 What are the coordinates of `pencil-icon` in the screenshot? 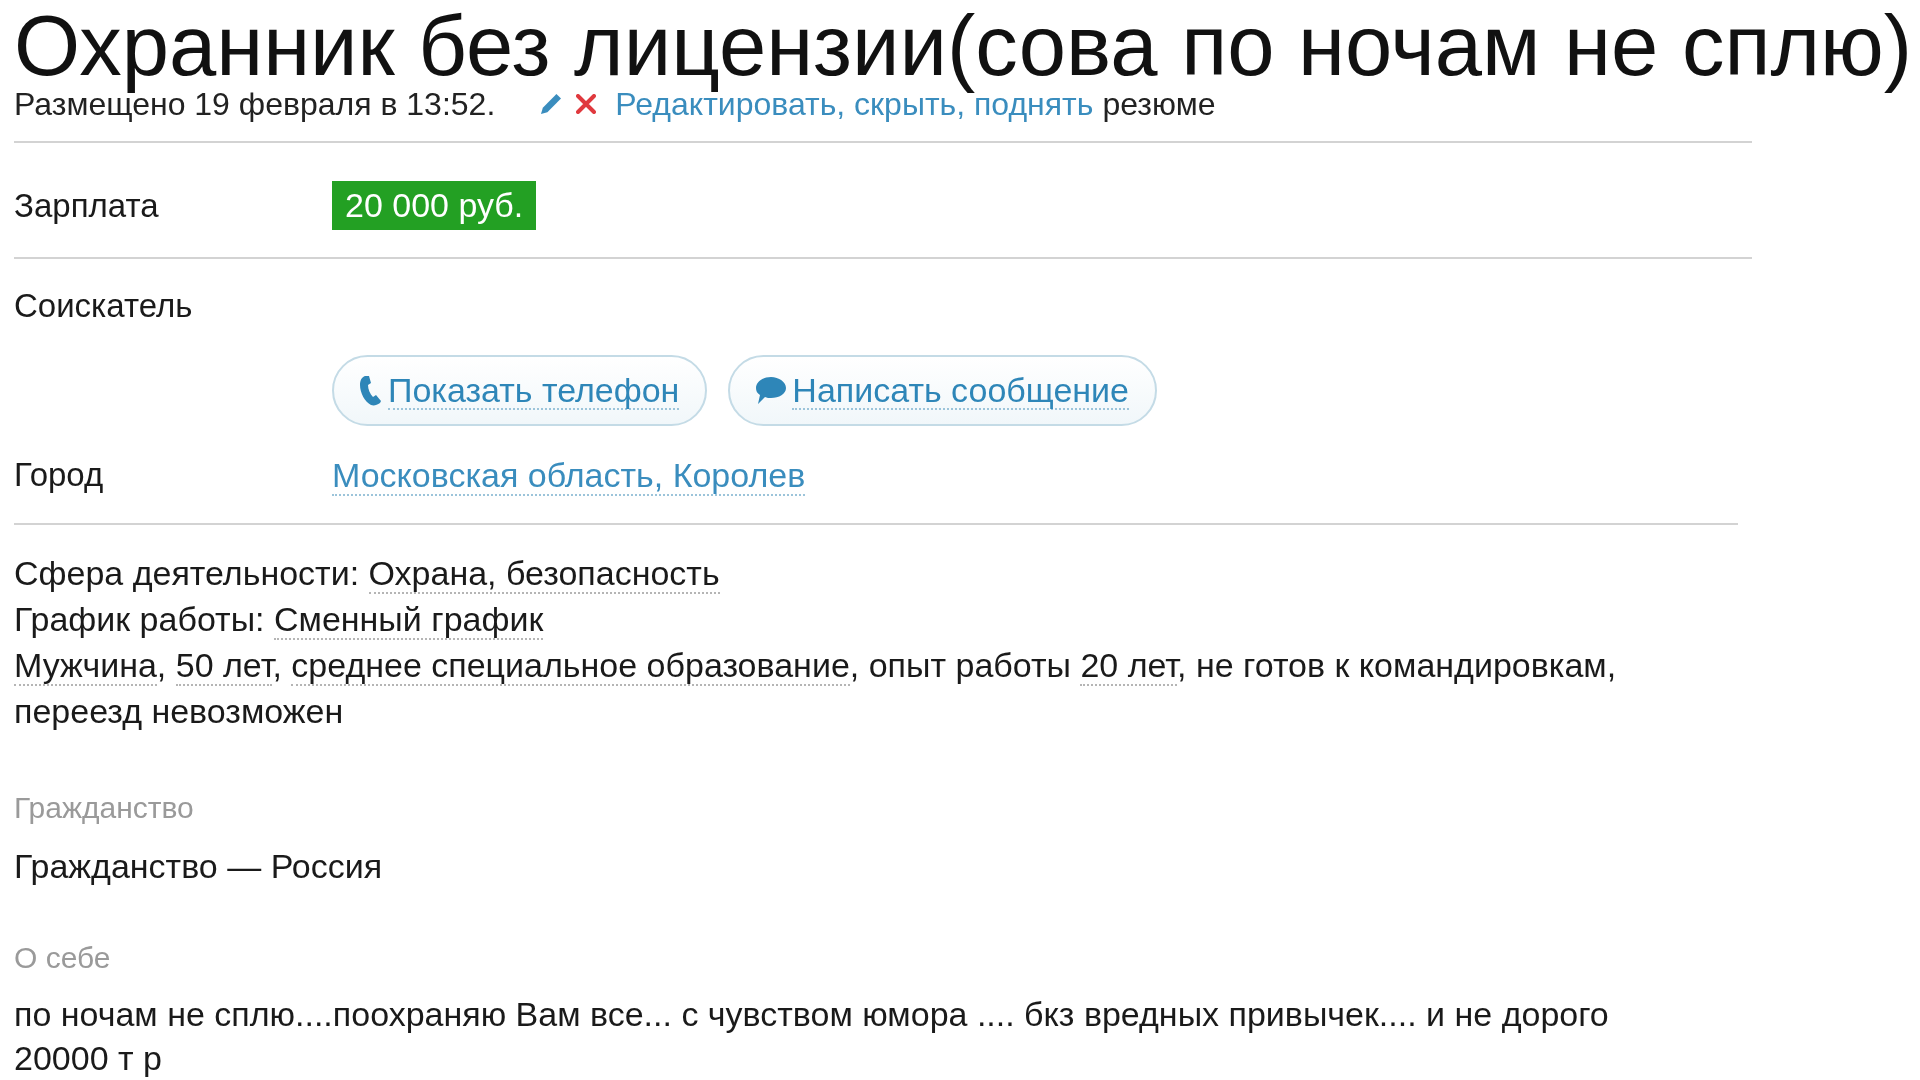 It's located at (551, 104).